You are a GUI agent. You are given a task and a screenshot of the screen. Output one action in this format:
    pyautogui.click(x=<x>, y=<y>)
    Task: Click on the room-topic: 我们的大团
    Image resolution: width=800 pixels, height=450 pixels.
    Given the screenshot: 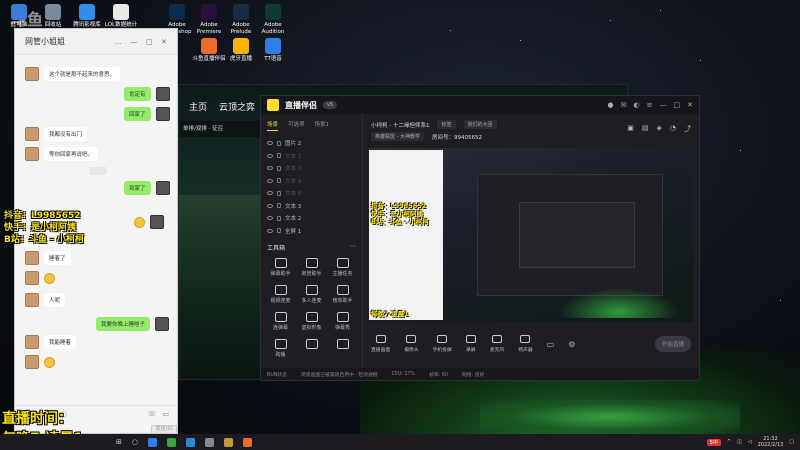 What is the action you would take?
    pyautogui.click(x=480, y=124)
    